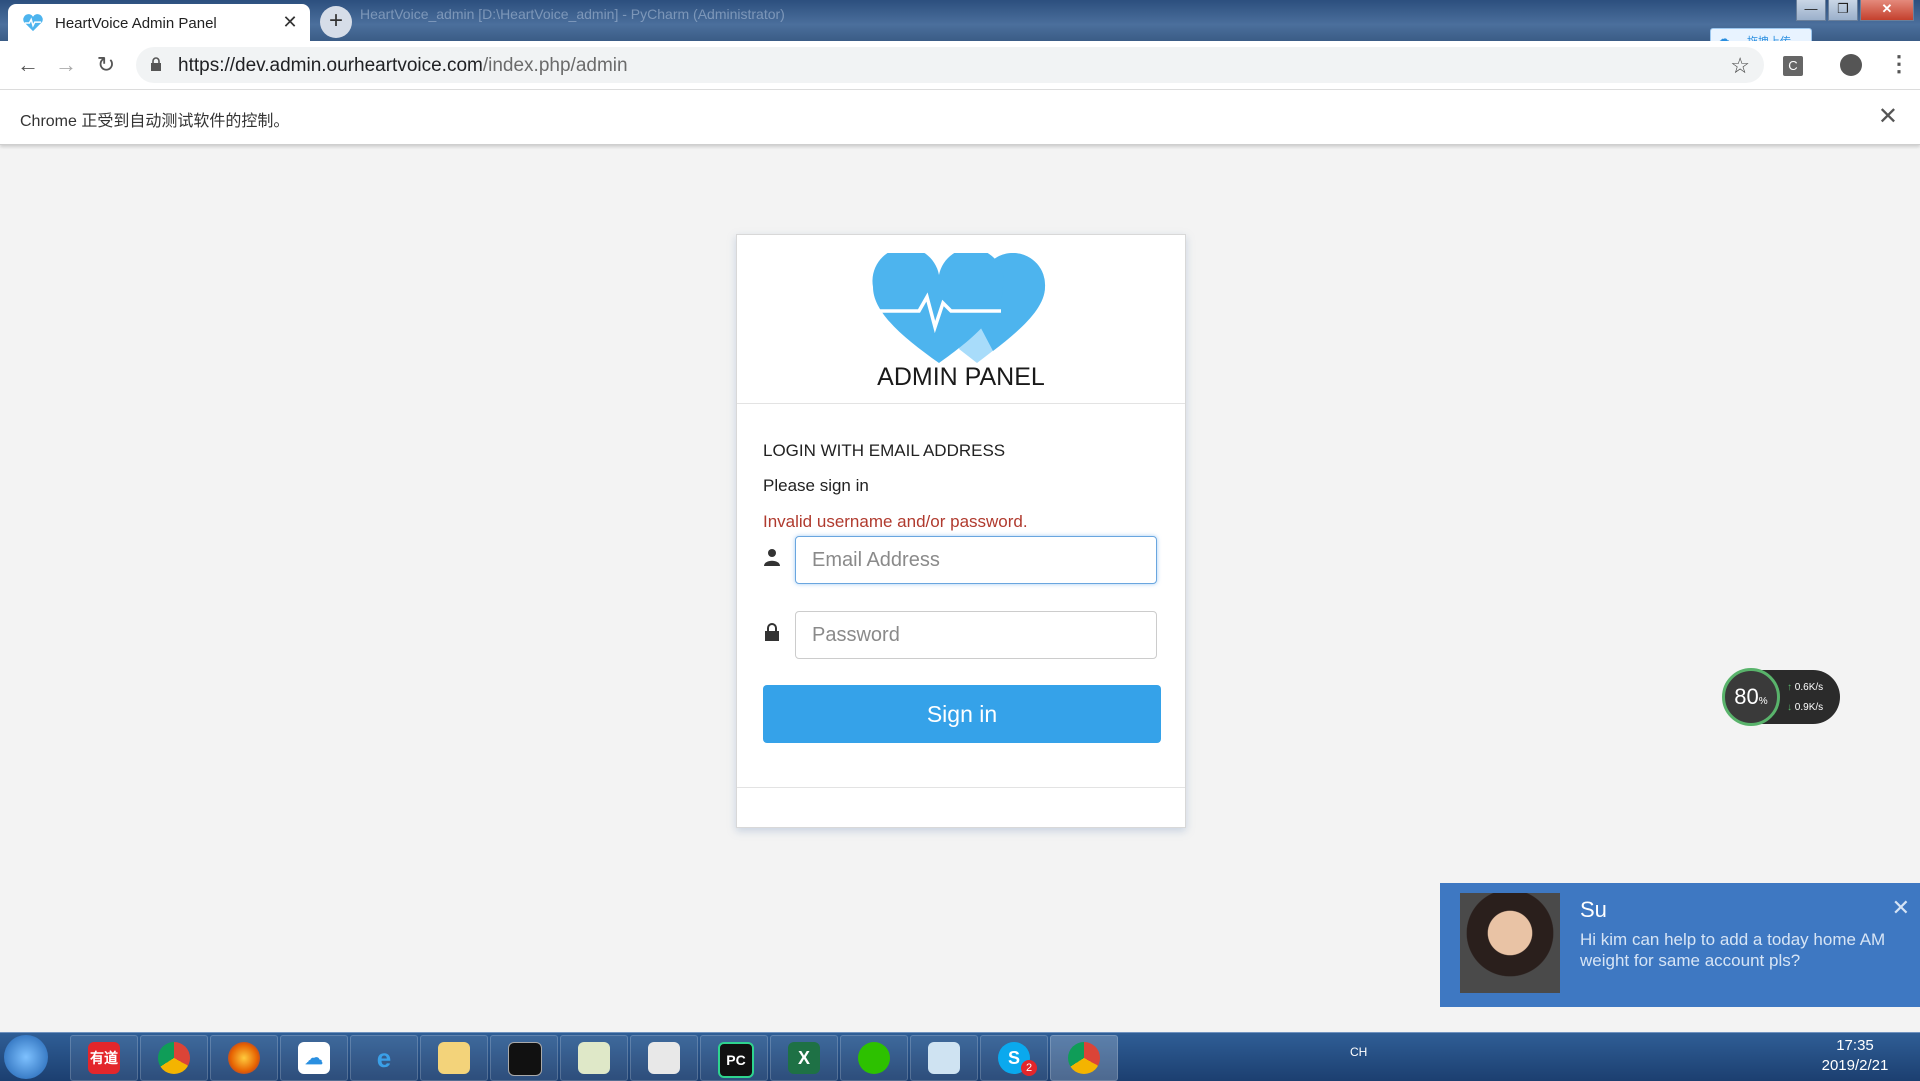  What do you see at coordinates (1801, 707) in the screenshot?
I see `download-speed-value: 0.9` at bounding box center [1801, 707].